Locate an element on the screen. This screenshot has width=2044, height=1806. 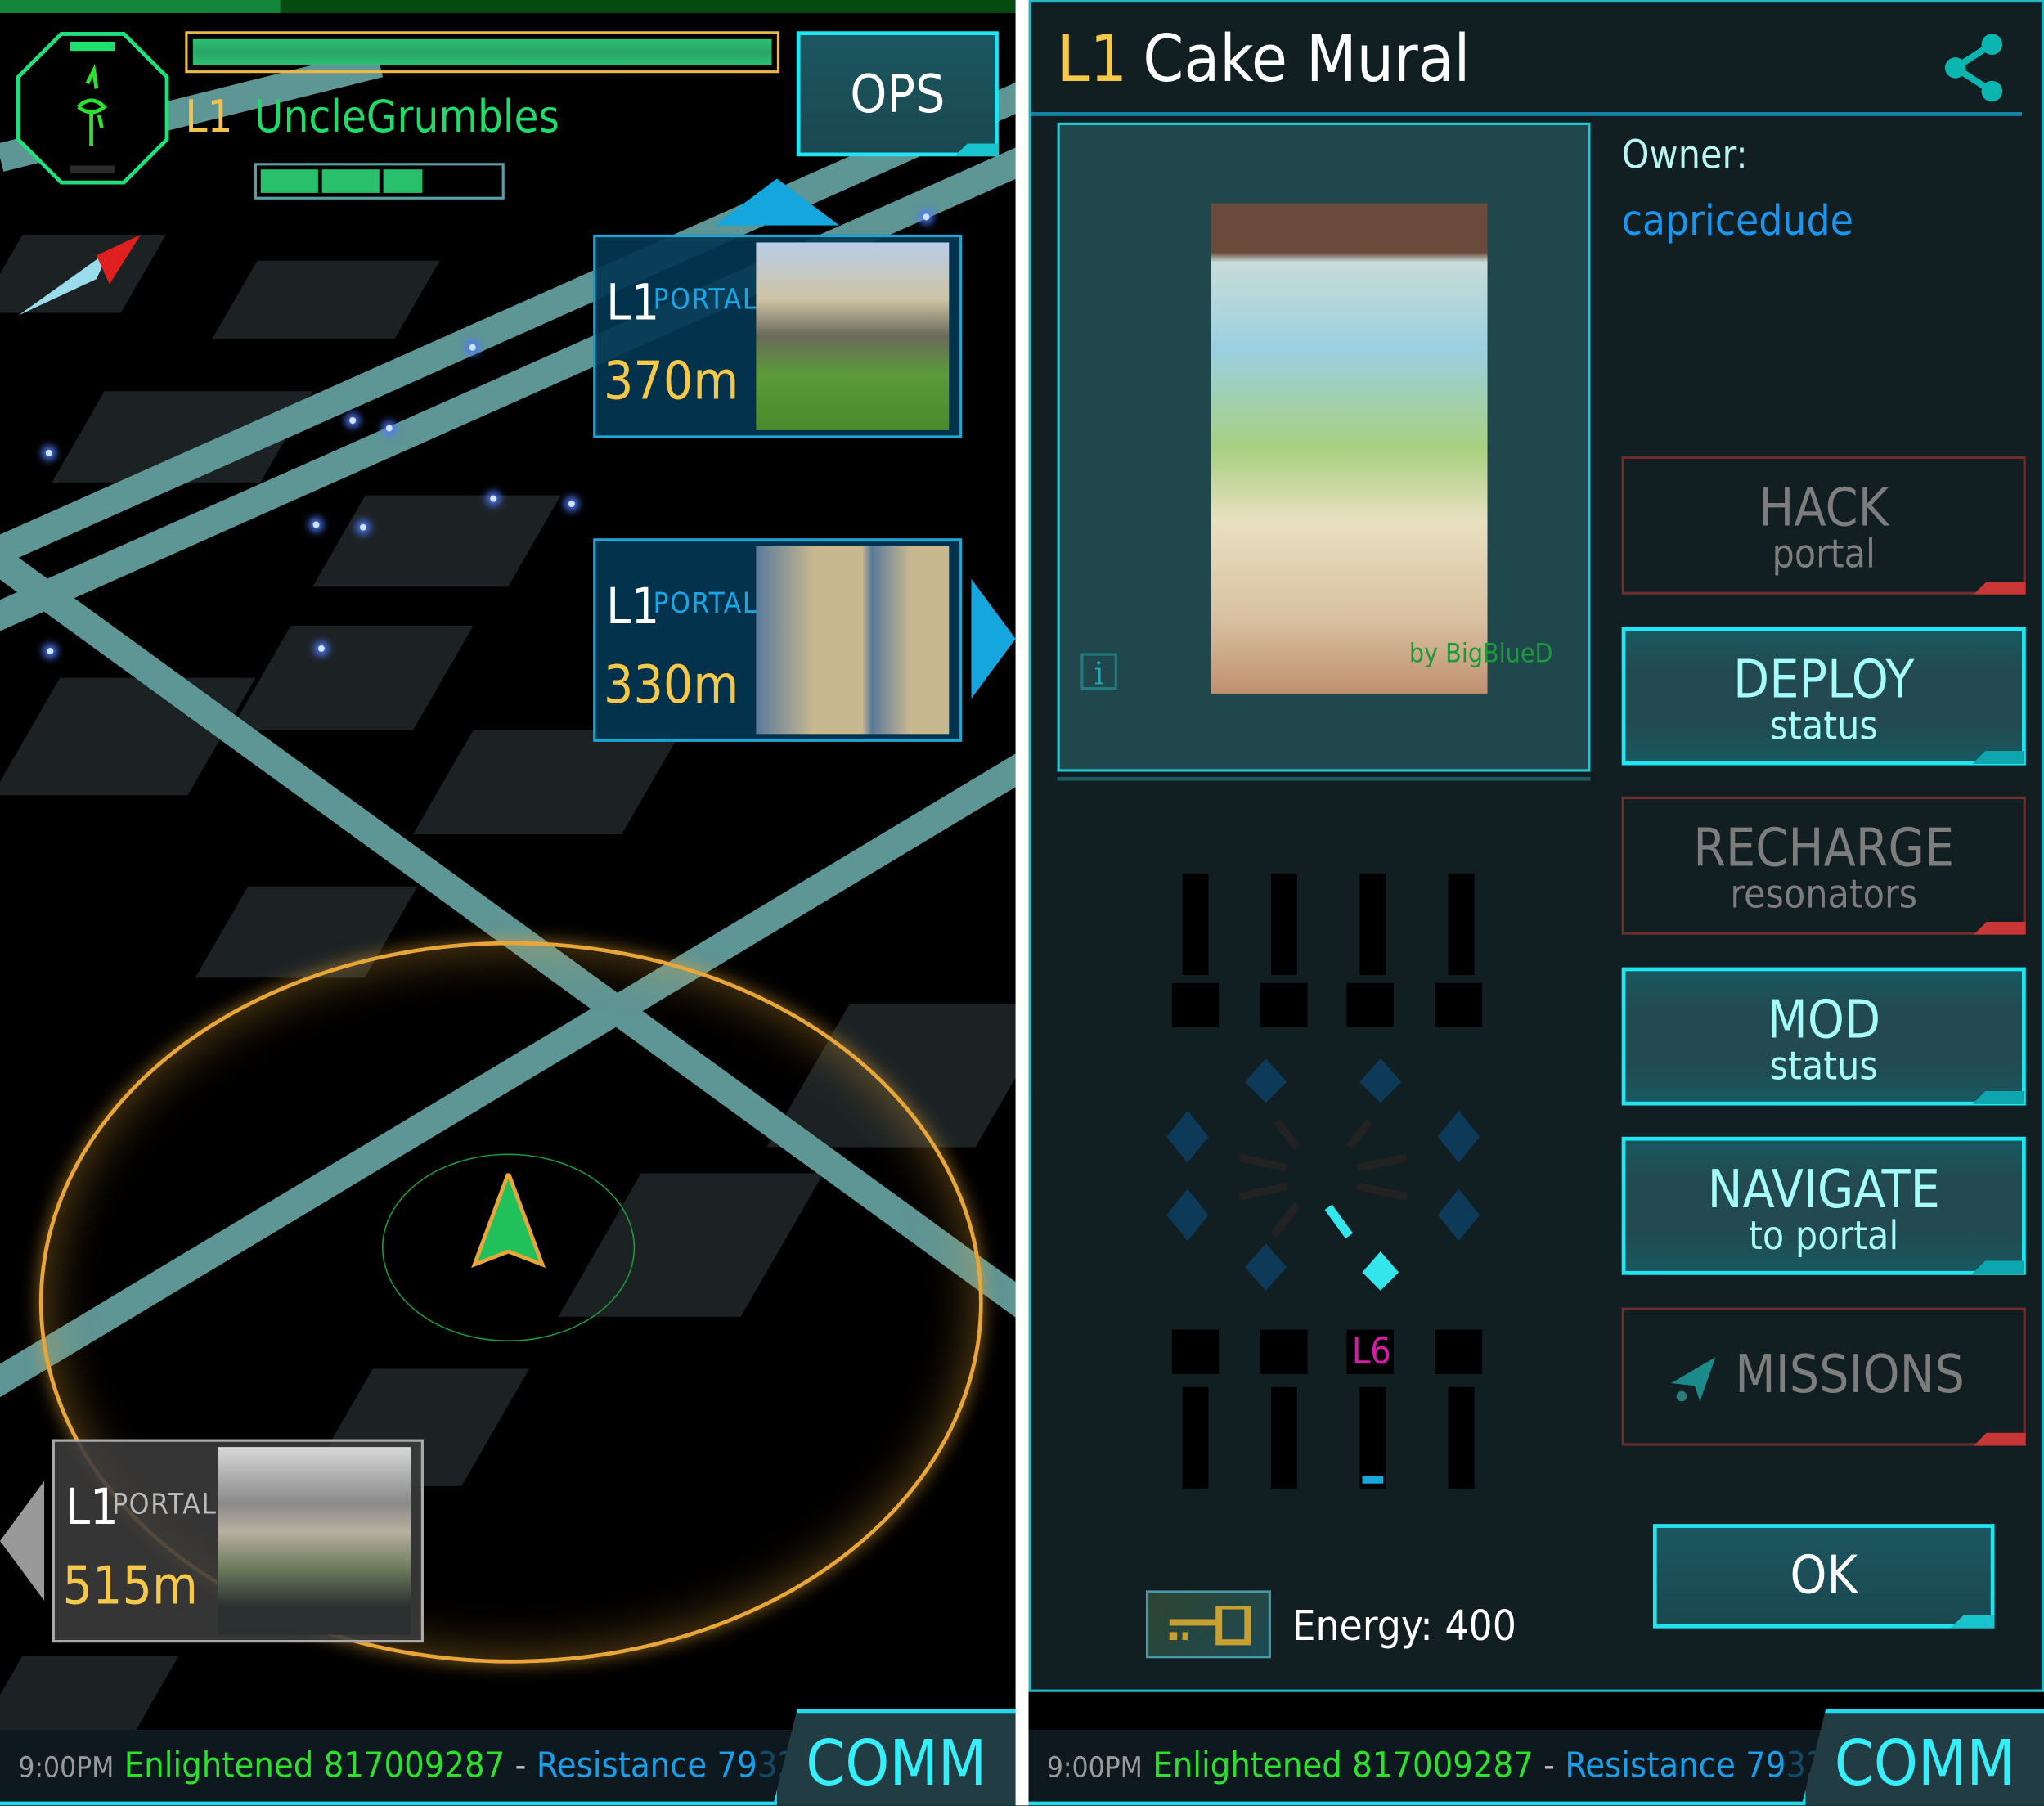
recharge-title: RECHARGE is located at coordinates (1824, 848).